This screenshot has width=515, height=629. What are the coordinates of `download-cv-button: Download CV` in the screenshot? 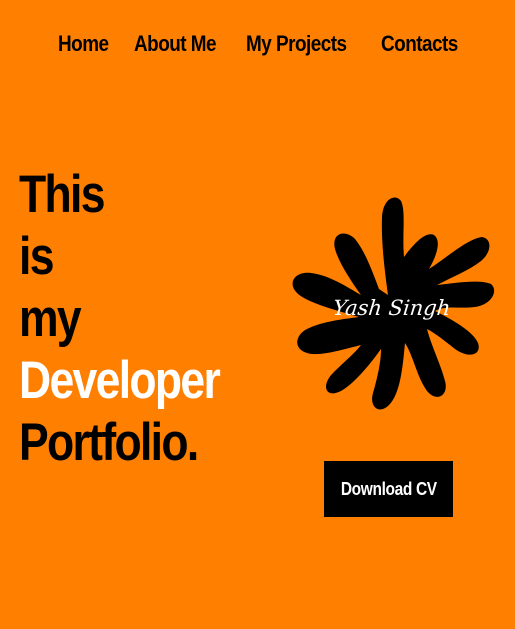 It's located at (388, 489).